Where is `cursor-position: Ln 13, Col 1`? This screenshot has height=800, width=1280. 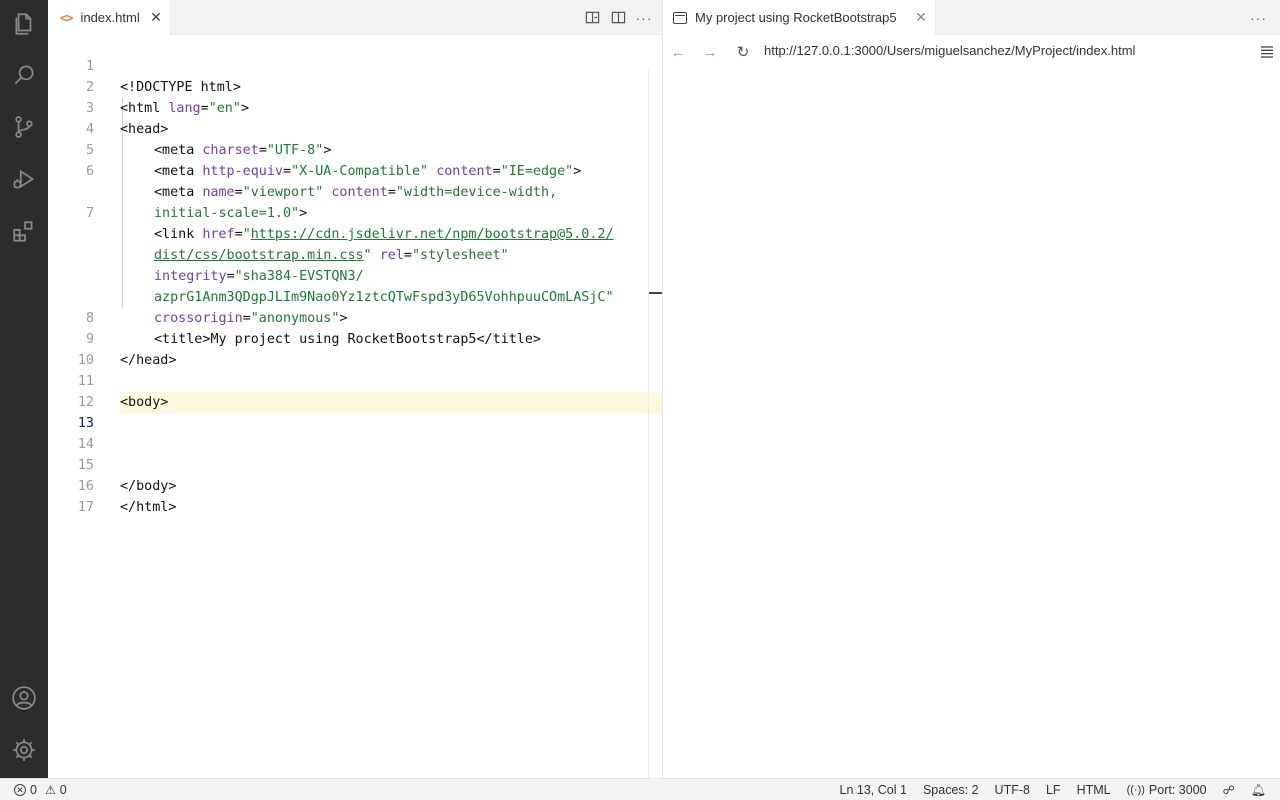 cursor-position: Ln 13, Col 1 is located at coordinates (873, 790).